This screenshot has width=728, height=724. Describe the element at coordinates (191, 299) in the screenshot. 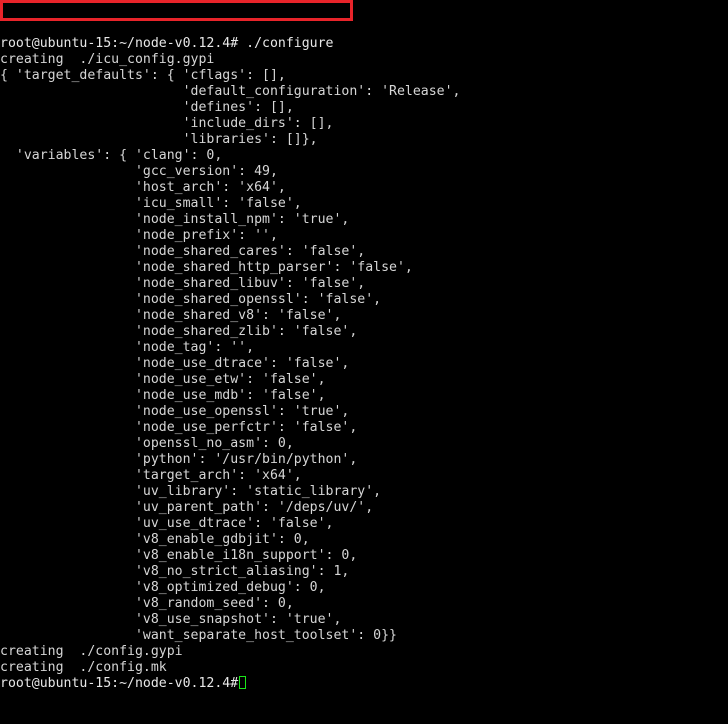

I see `output-line: 'node_shared_openssl': 'false',` at that location.